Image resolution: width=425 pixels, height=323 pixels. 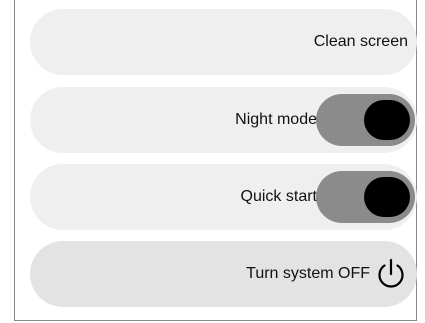 I want to click on clean-screen-label: Clean screen, so click(x=360, y=41).